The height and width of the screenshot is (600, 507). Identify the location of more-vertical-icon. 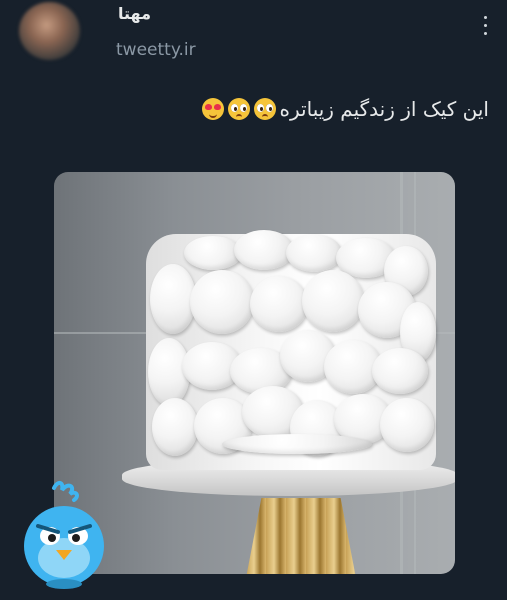
(485, 25).